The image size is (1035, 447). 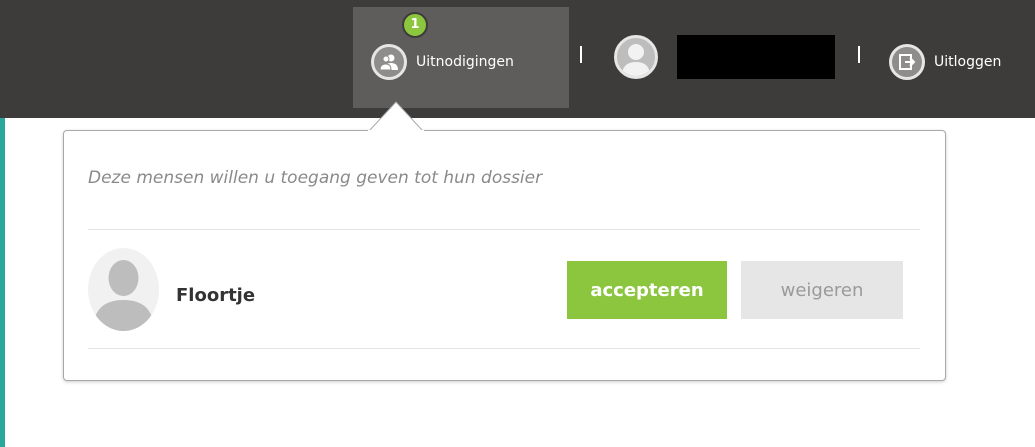 I want to click on logout-label: Uitloggen, so click(x=968, y=62).